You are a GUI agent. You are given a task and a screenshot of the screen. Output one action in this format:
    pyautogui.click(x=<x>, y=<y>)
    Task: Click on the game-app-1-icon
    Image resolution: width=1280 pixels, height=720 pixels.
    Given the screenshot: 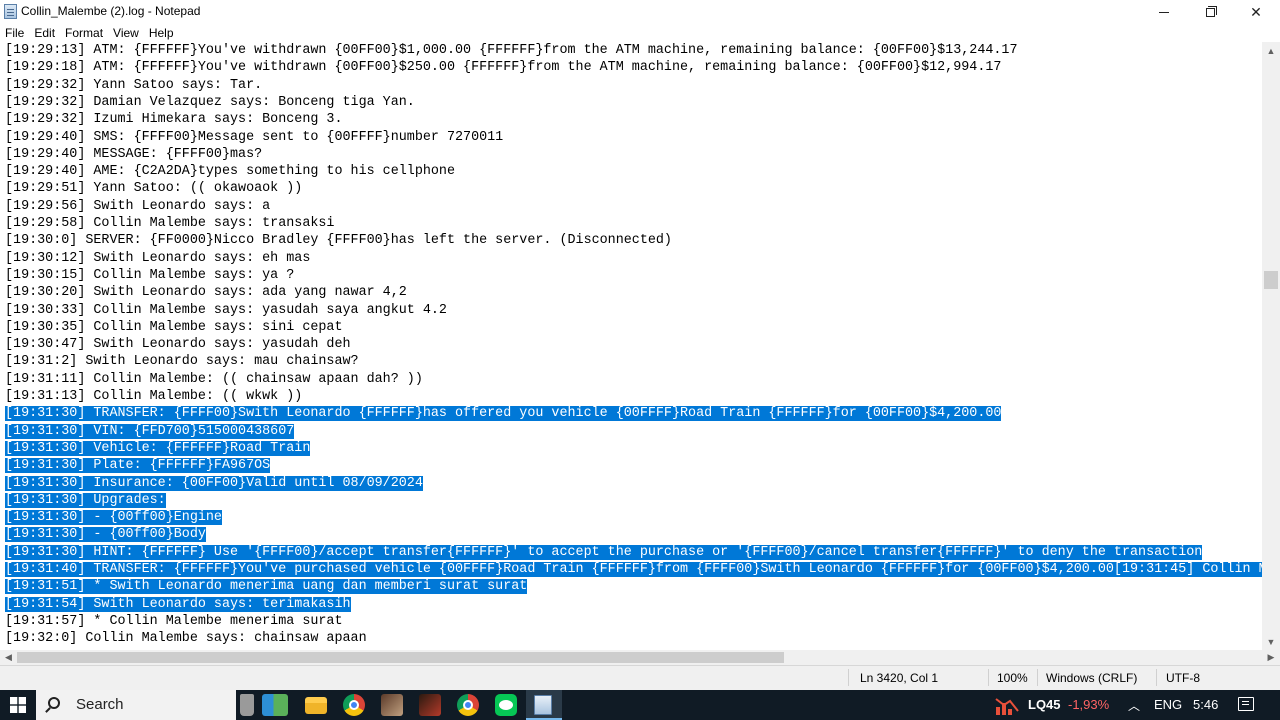 What is the action you would take?
    pyautogui.click(x=392, y=705)
    